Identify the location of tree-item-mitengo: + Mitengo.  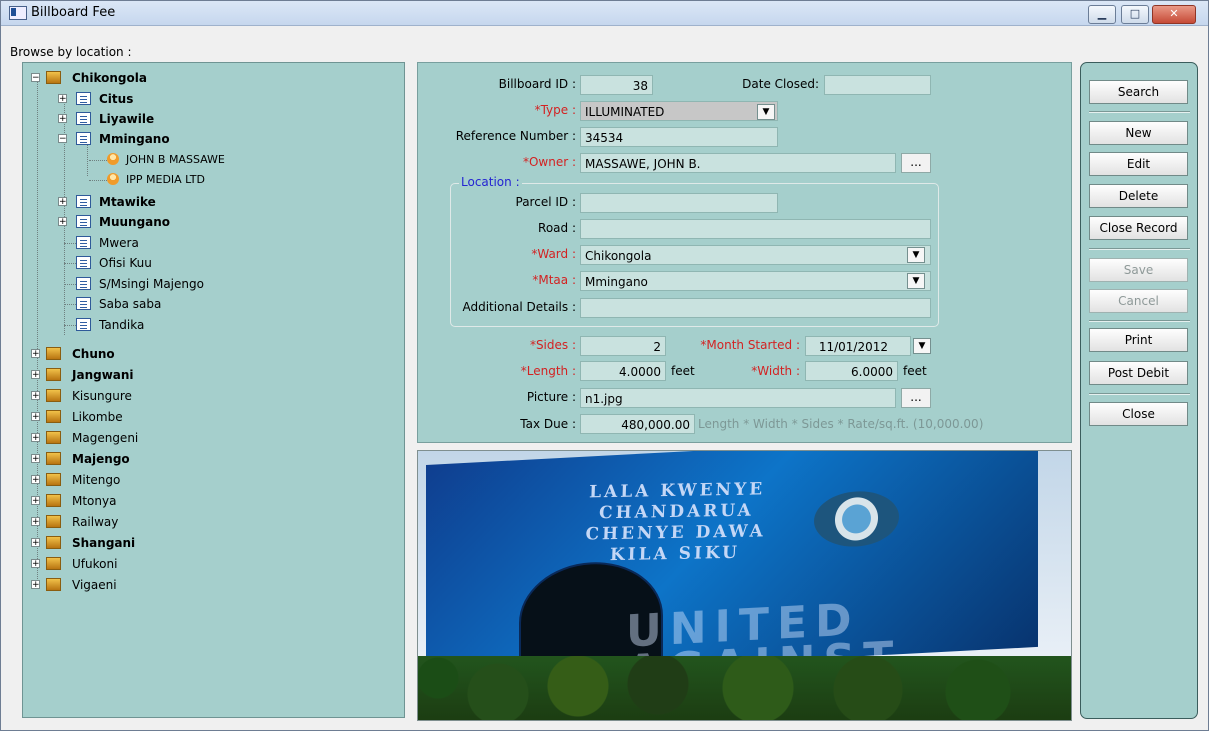
(206, 480).